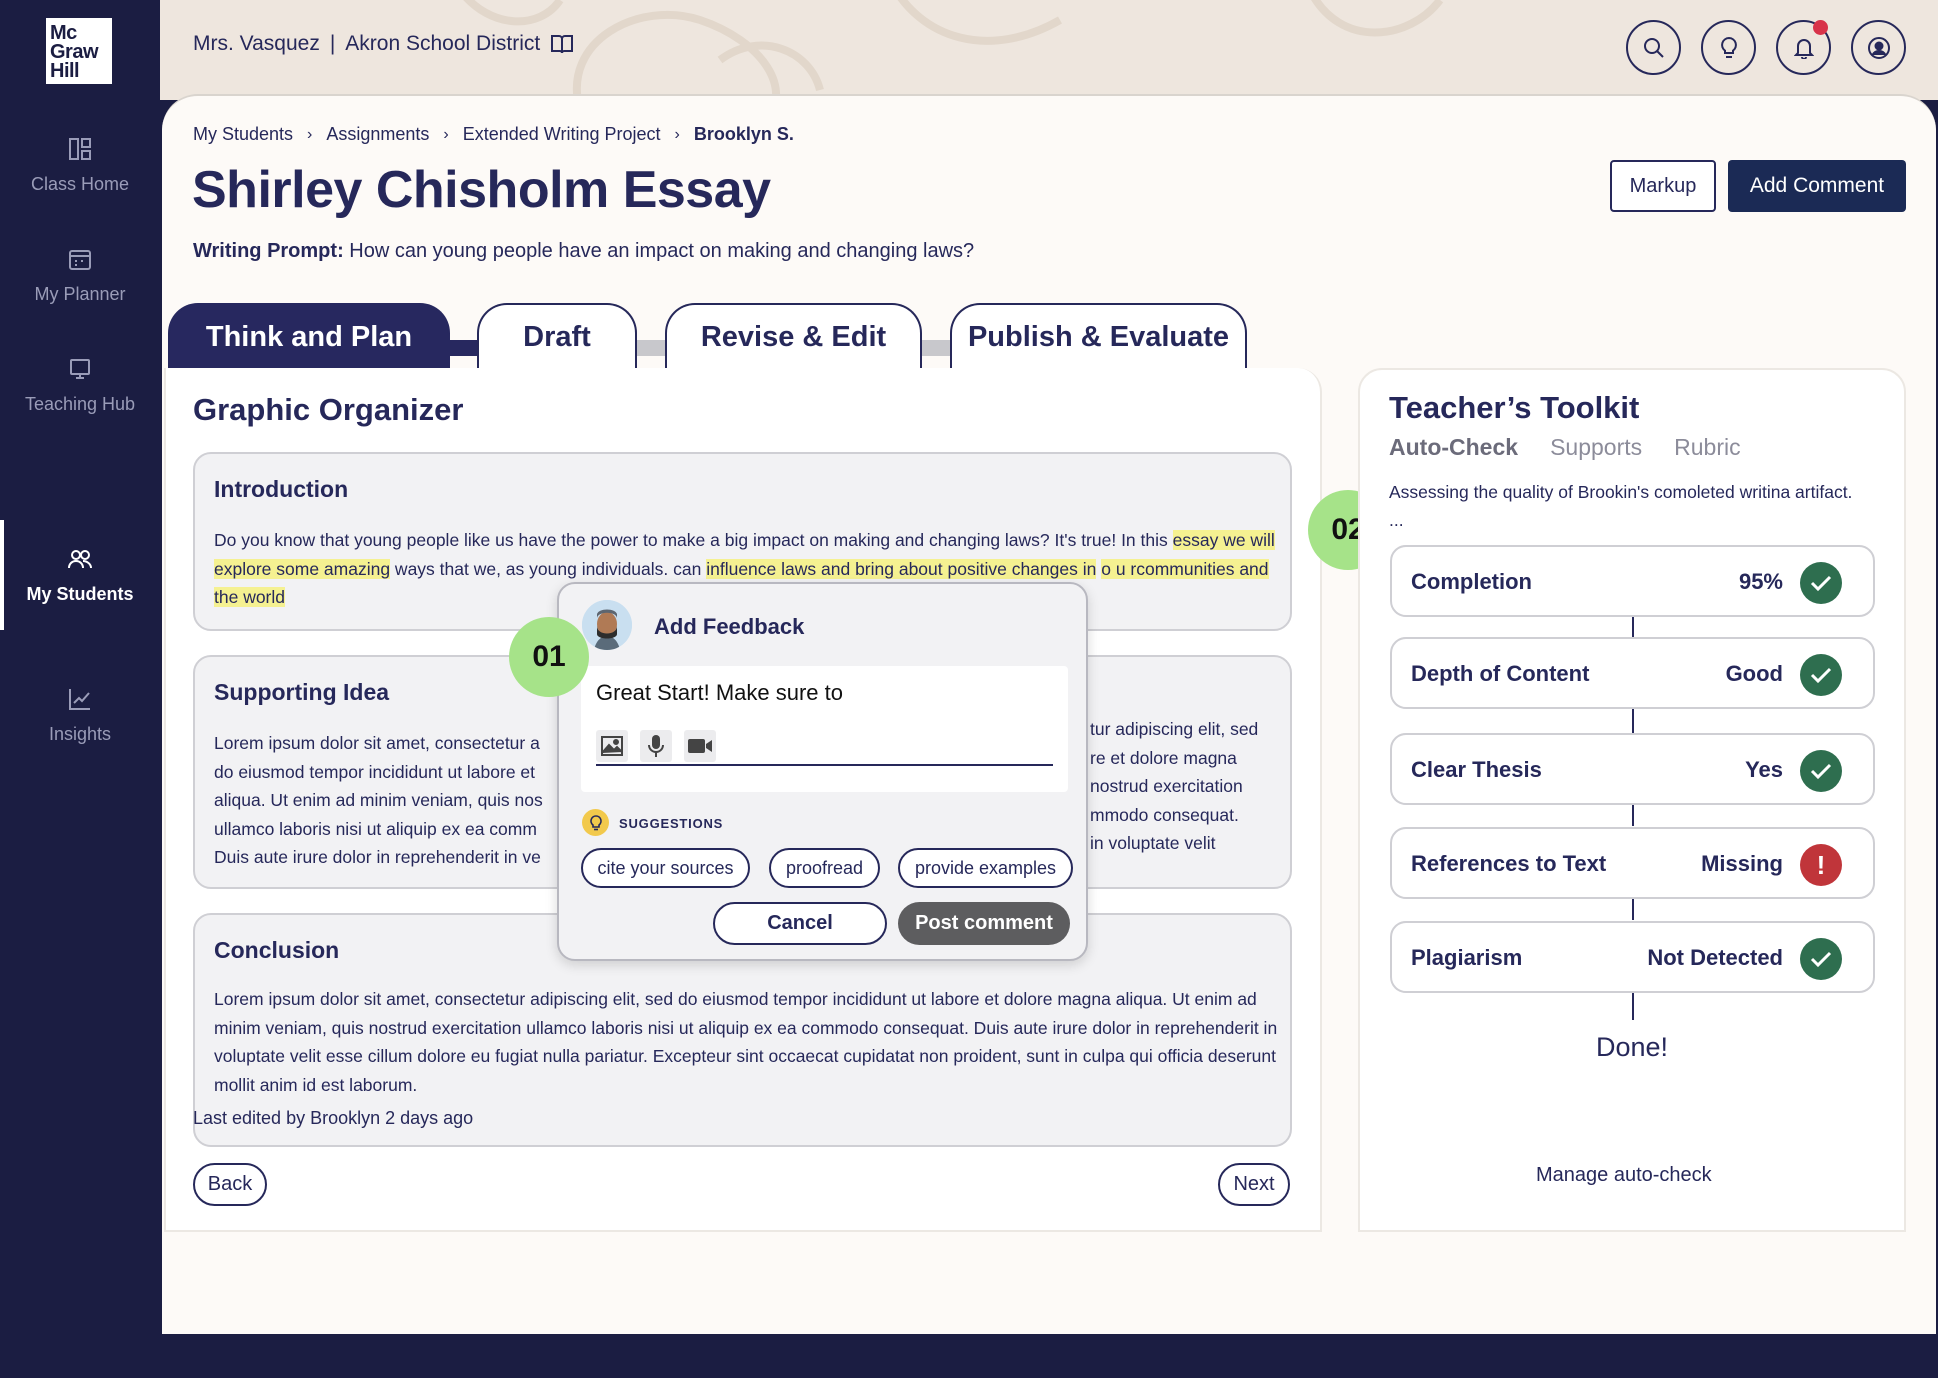 The image size is (1938, 1378). What do you see at coordinates (1163, 757) in the screenshot?
I see `text-line: re et dolore magna` at bounding box center [1163, 757].